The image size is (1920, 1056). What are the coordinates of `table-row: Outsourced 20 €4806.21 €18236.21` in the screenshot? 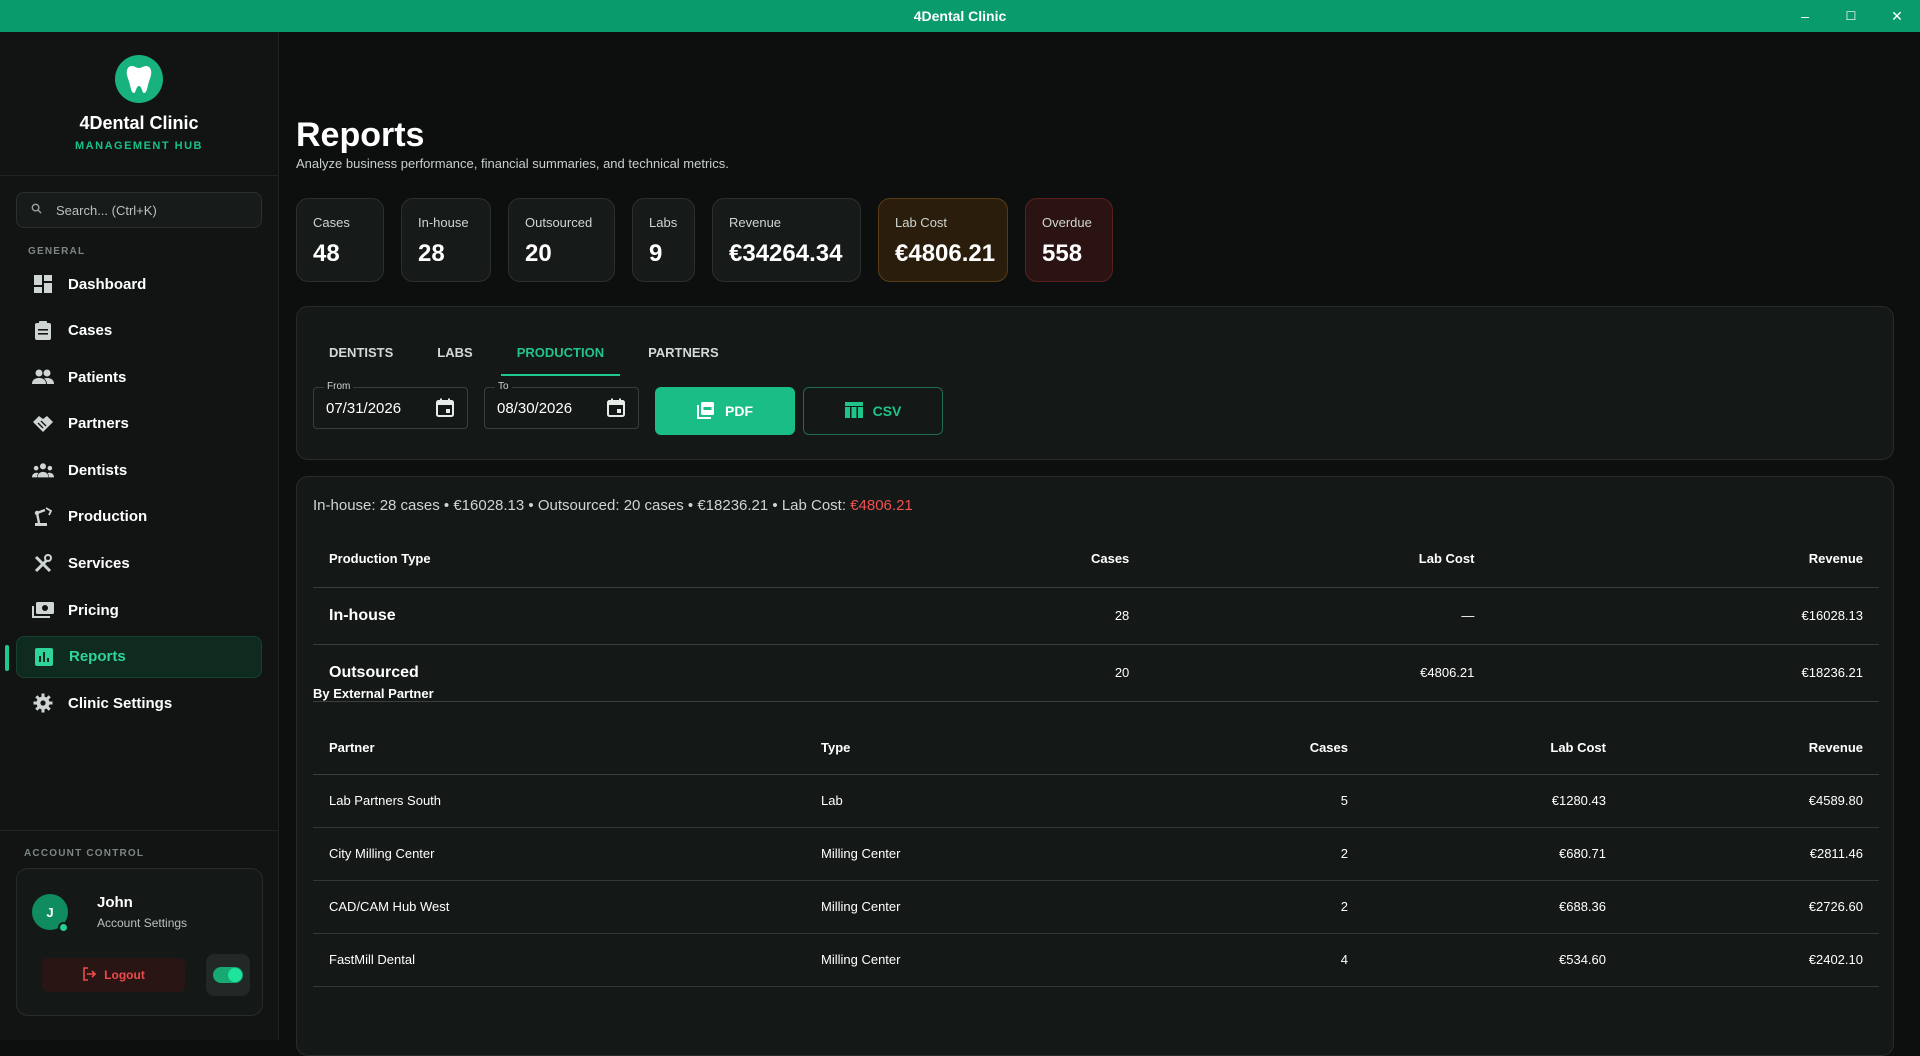 It's located at (1096, 673).